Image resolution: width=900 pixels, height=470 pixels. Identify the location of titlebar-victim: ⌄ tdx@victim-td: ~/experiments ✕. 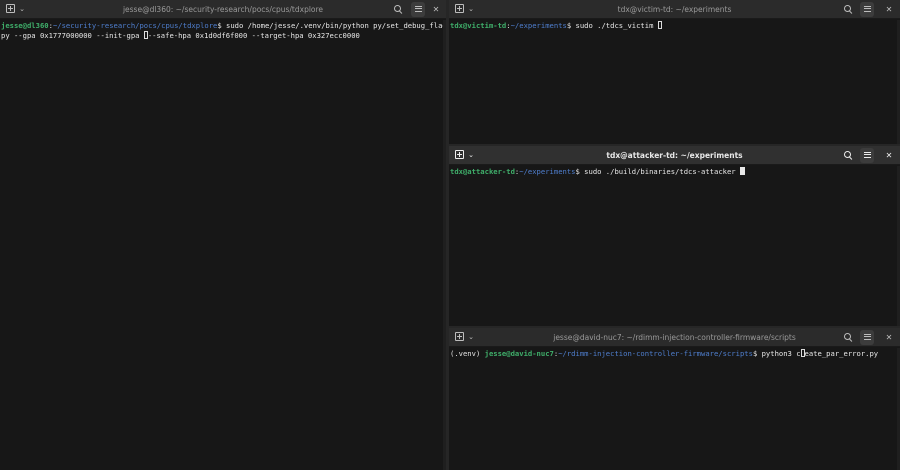
(674, 9).